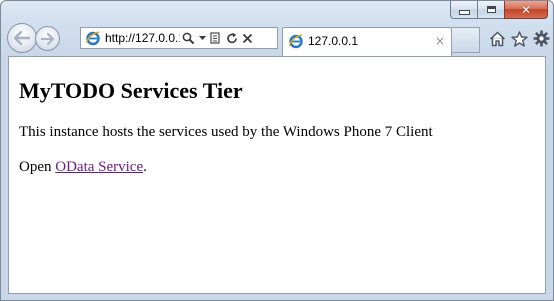 This screenshot has width=554, height=301. What do you see at coordinates (232, 38) in the screenshot?
I see `refresh-icon` at bounding box center [232, 38].